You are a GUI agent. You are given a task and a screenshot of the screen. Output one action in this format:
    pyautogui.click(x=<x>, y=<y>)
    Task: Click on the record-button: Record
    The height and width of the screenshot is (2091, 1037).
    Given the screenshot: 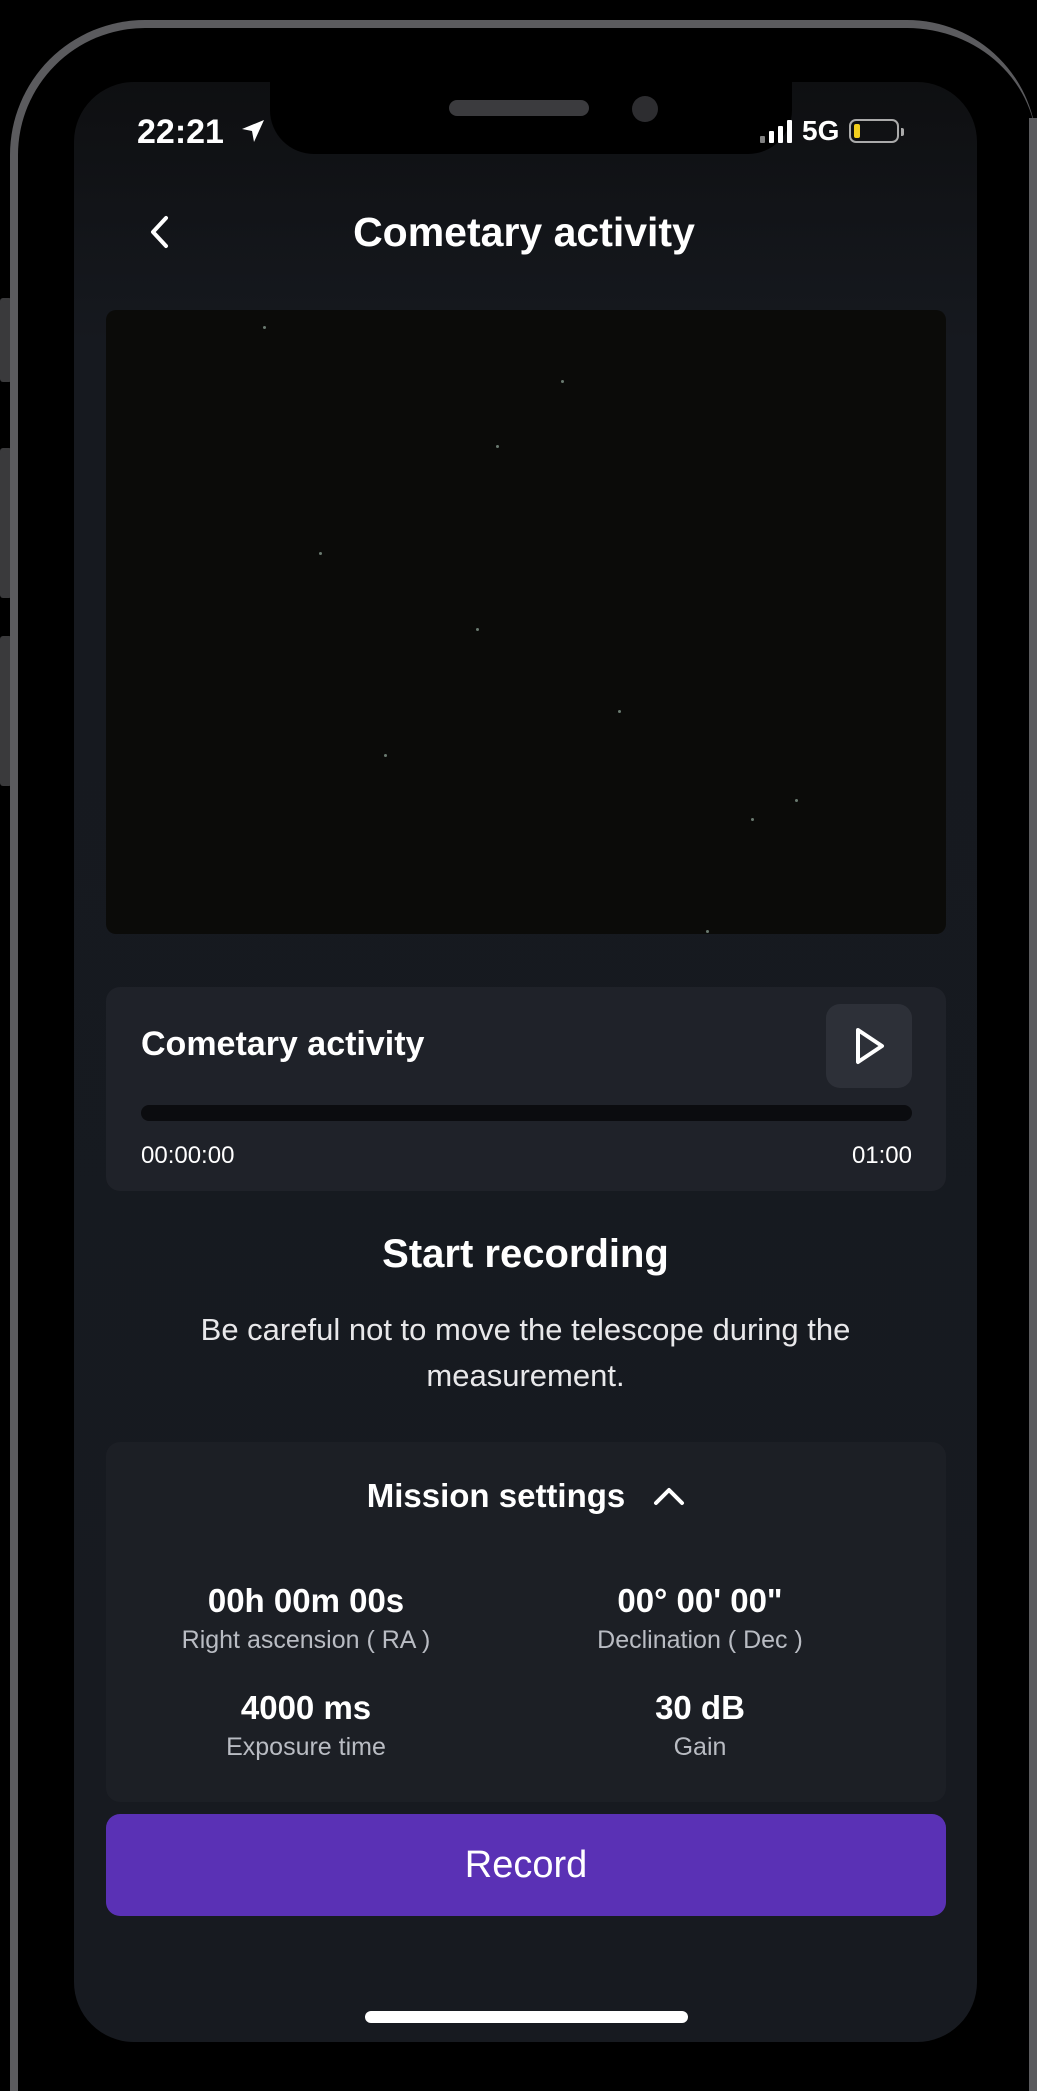 What is the action you would take?
    pyautogui.click(x=526, y=1865)
    